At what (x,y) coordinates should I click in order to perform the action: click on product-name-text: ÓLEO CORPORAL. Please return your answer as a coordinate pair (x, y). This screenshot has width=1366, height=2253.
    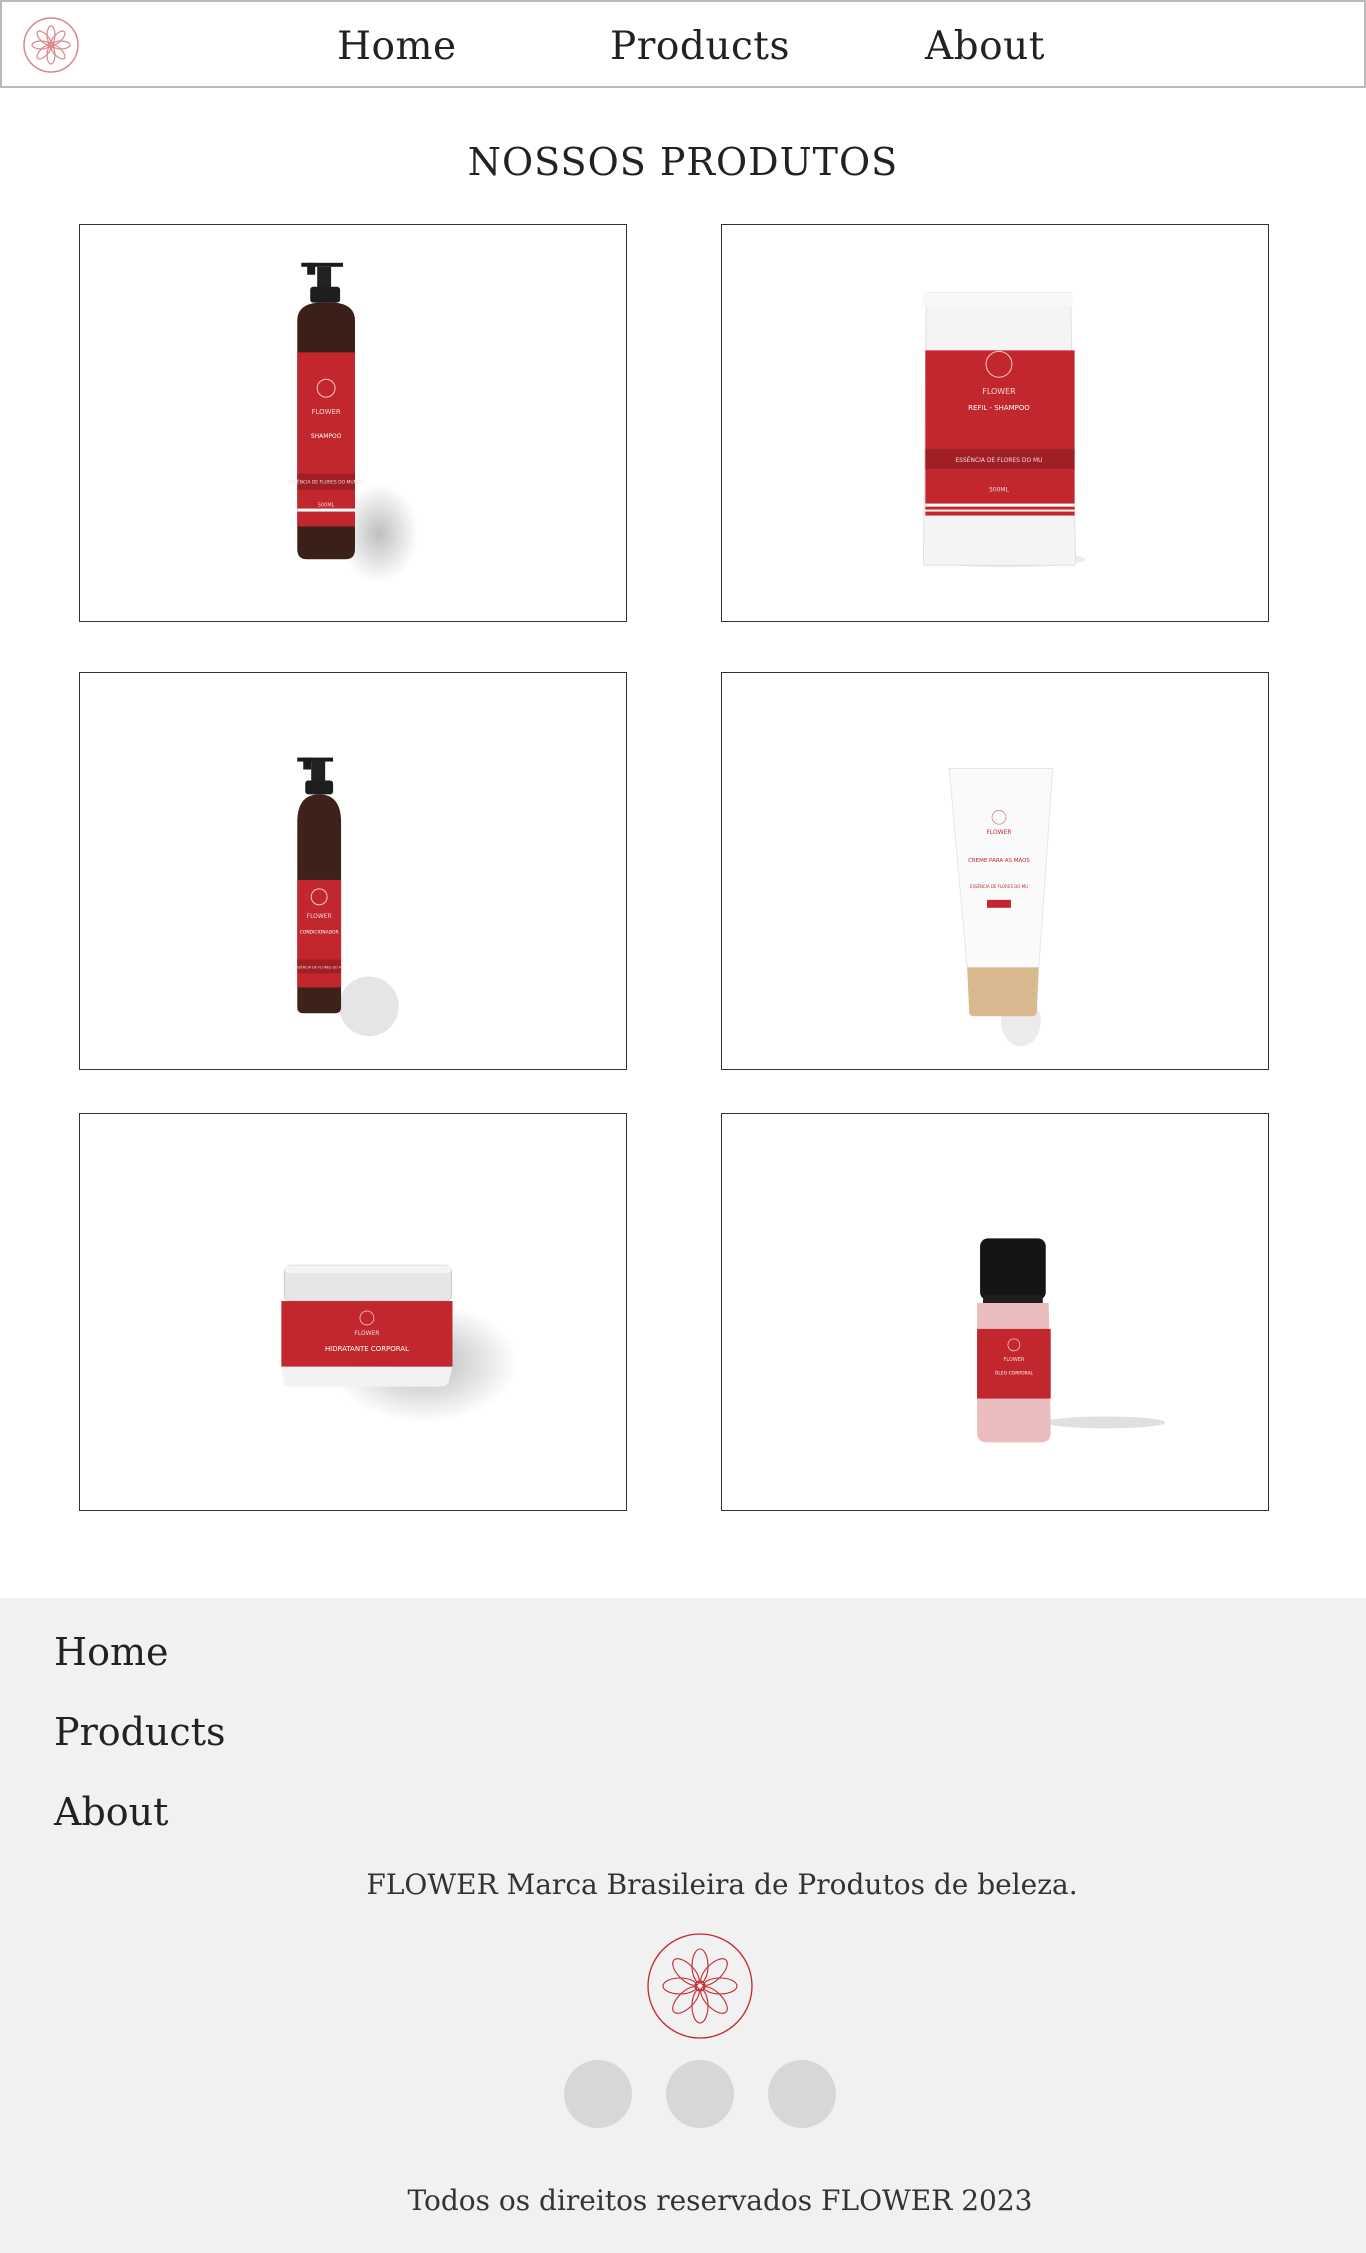
    Looking at the image, I should click on (1014, 1373).